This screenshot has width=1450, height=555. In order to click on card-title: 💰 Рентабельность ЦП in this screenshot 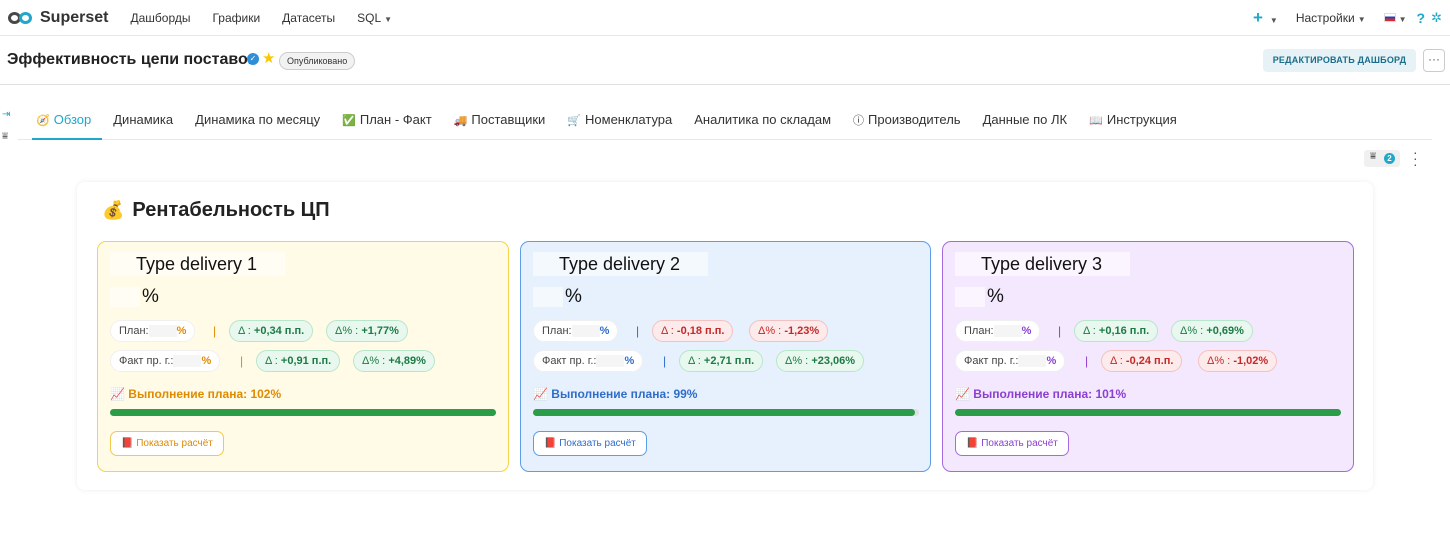, I will do `click(216, 210)`.